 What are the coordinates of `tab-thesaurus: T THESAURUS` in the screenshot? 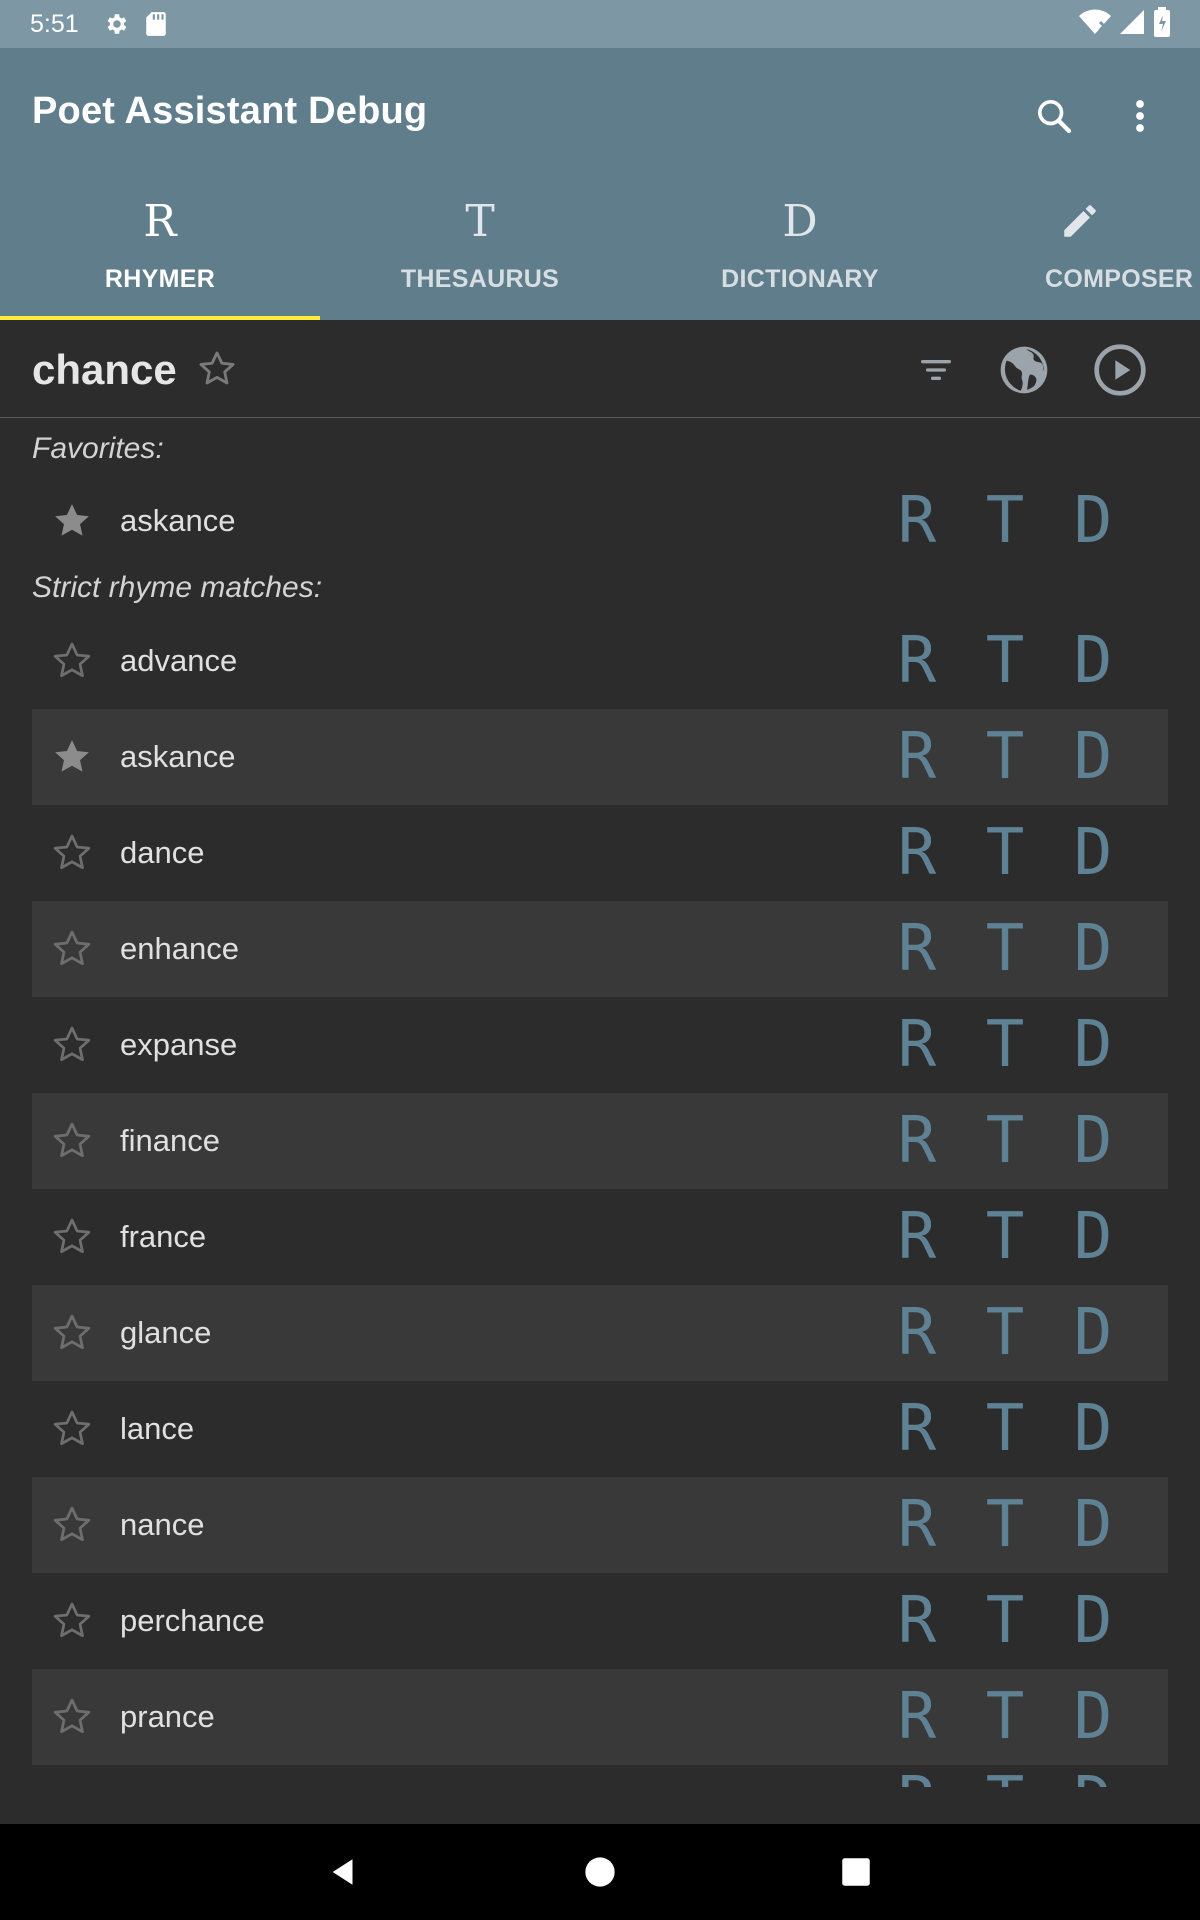 It's located at (480, 256).